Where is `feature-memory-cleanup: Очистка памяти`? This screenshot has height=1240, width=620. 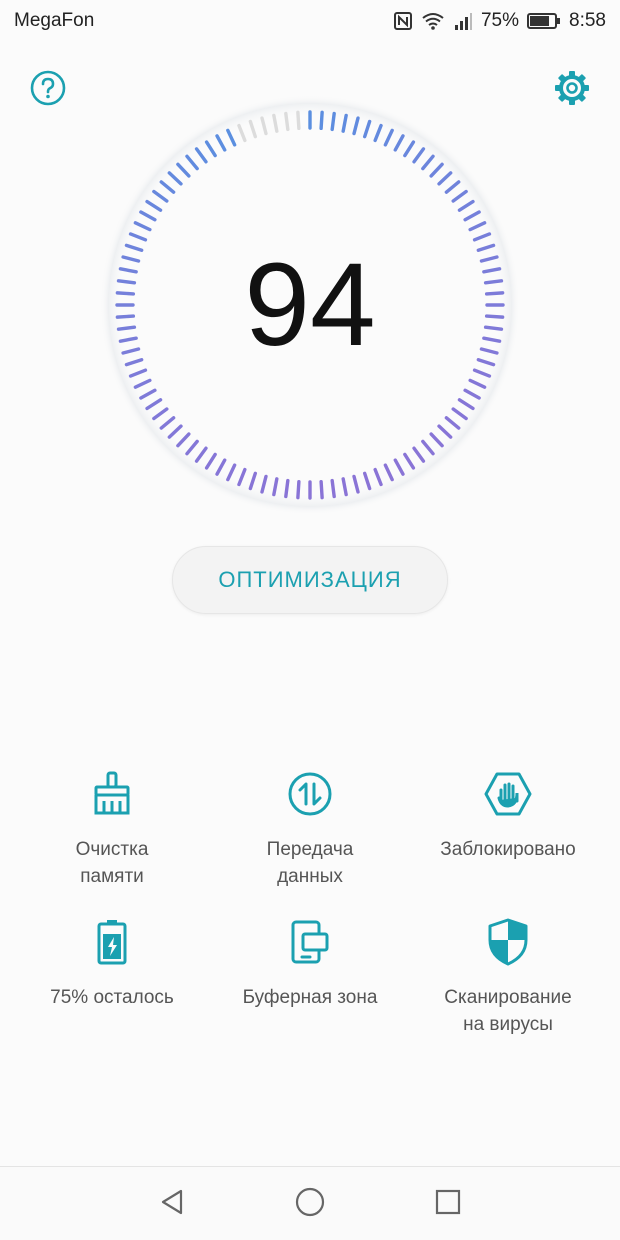
feature-memory-cleanup: Очистка памяти is located at coordinates (112, 830).